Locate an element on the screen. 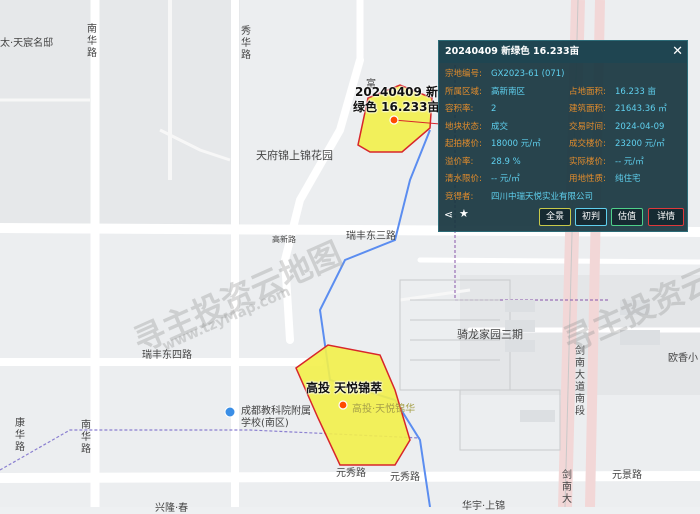  plot-sub-label-south: 高投·天悦锦华 is located at coordinates (384, 409).